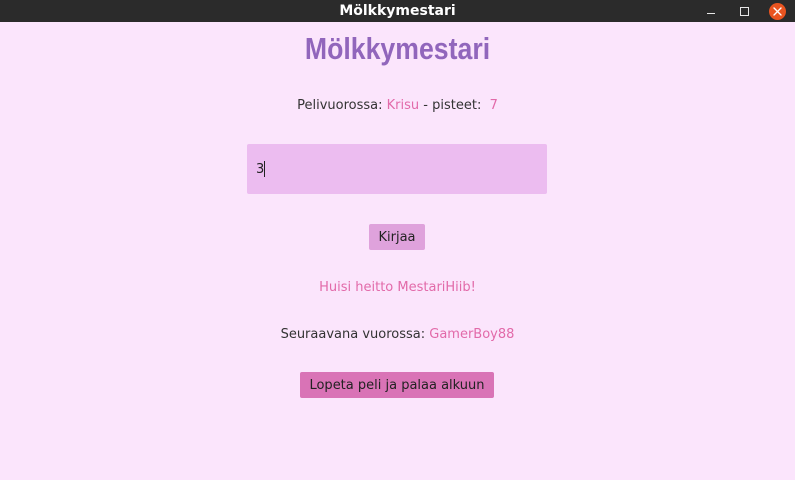  I want to click on maximize-button, so click(744, 11).